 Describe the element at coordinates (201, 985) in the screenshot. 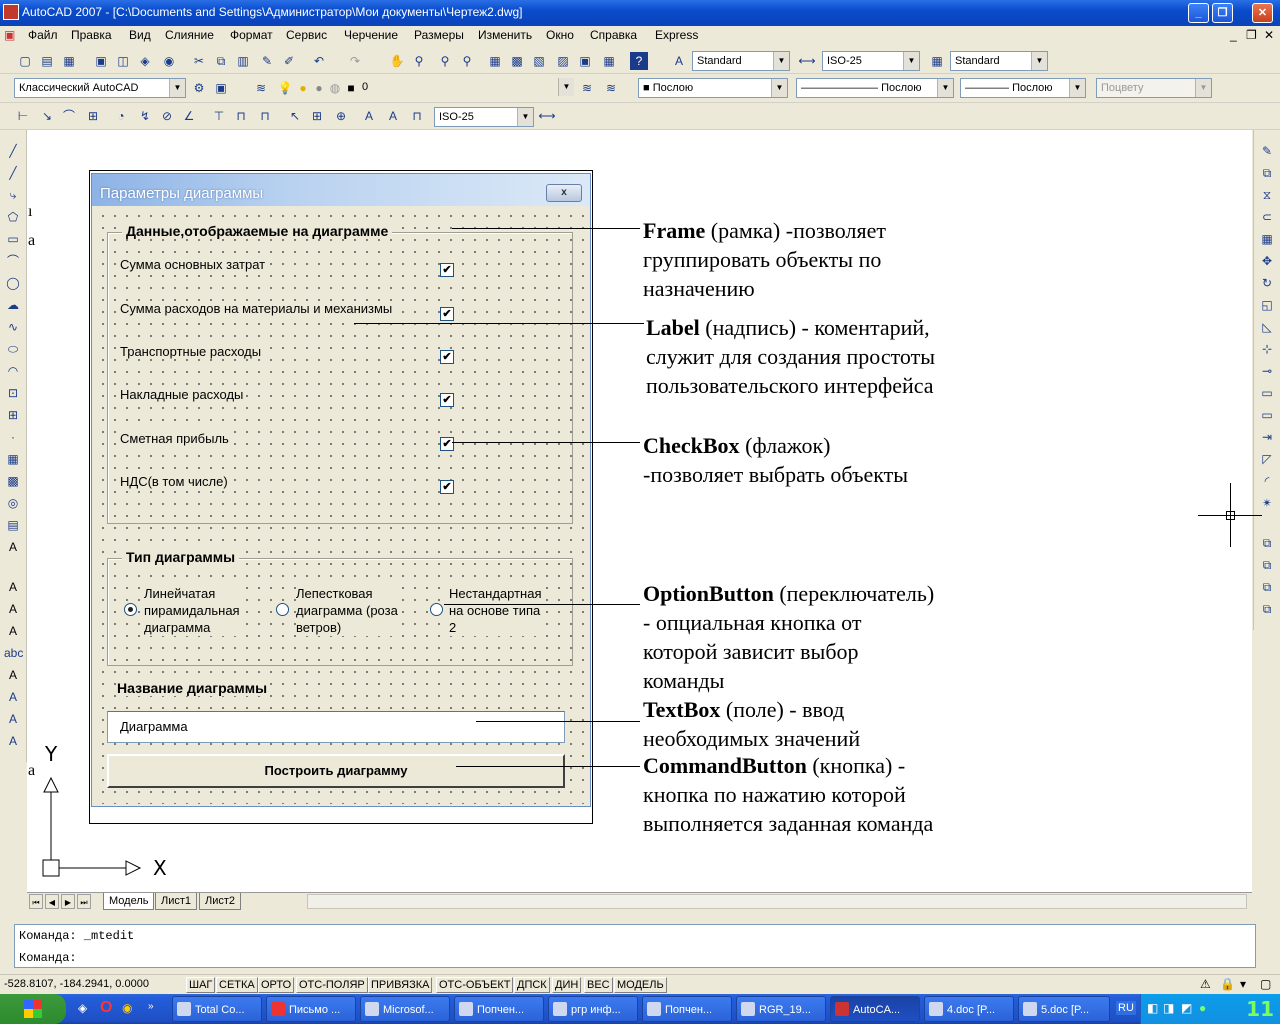

I see `snap-toggle: ШАГ` at that location.